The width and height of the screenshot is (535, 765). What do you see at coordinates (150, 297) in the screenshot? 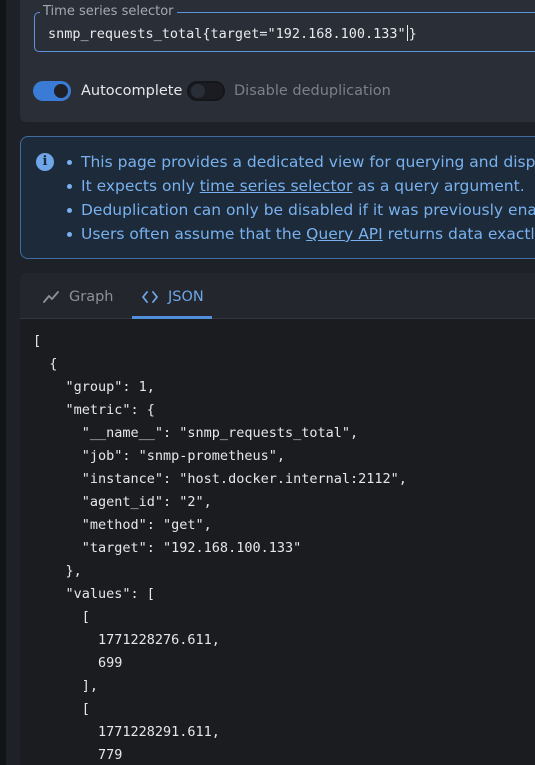
I see `code-brackets-icon` at bounding box center [150, 297].